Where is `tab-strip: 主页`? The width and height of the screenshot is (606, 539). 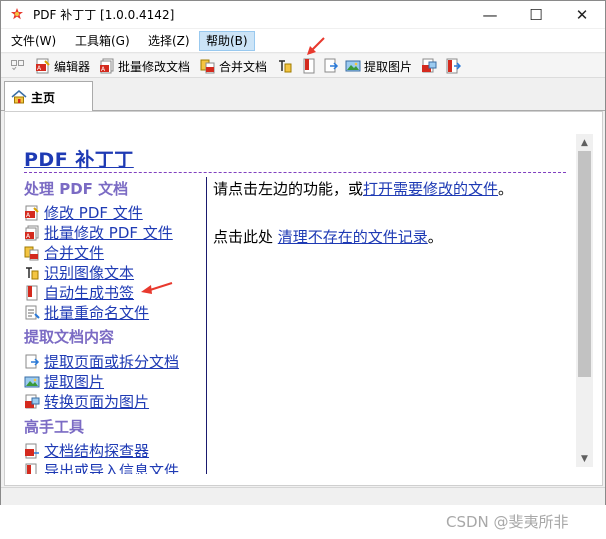
tab-strip: 主页 is located at coordinates (303, 95).